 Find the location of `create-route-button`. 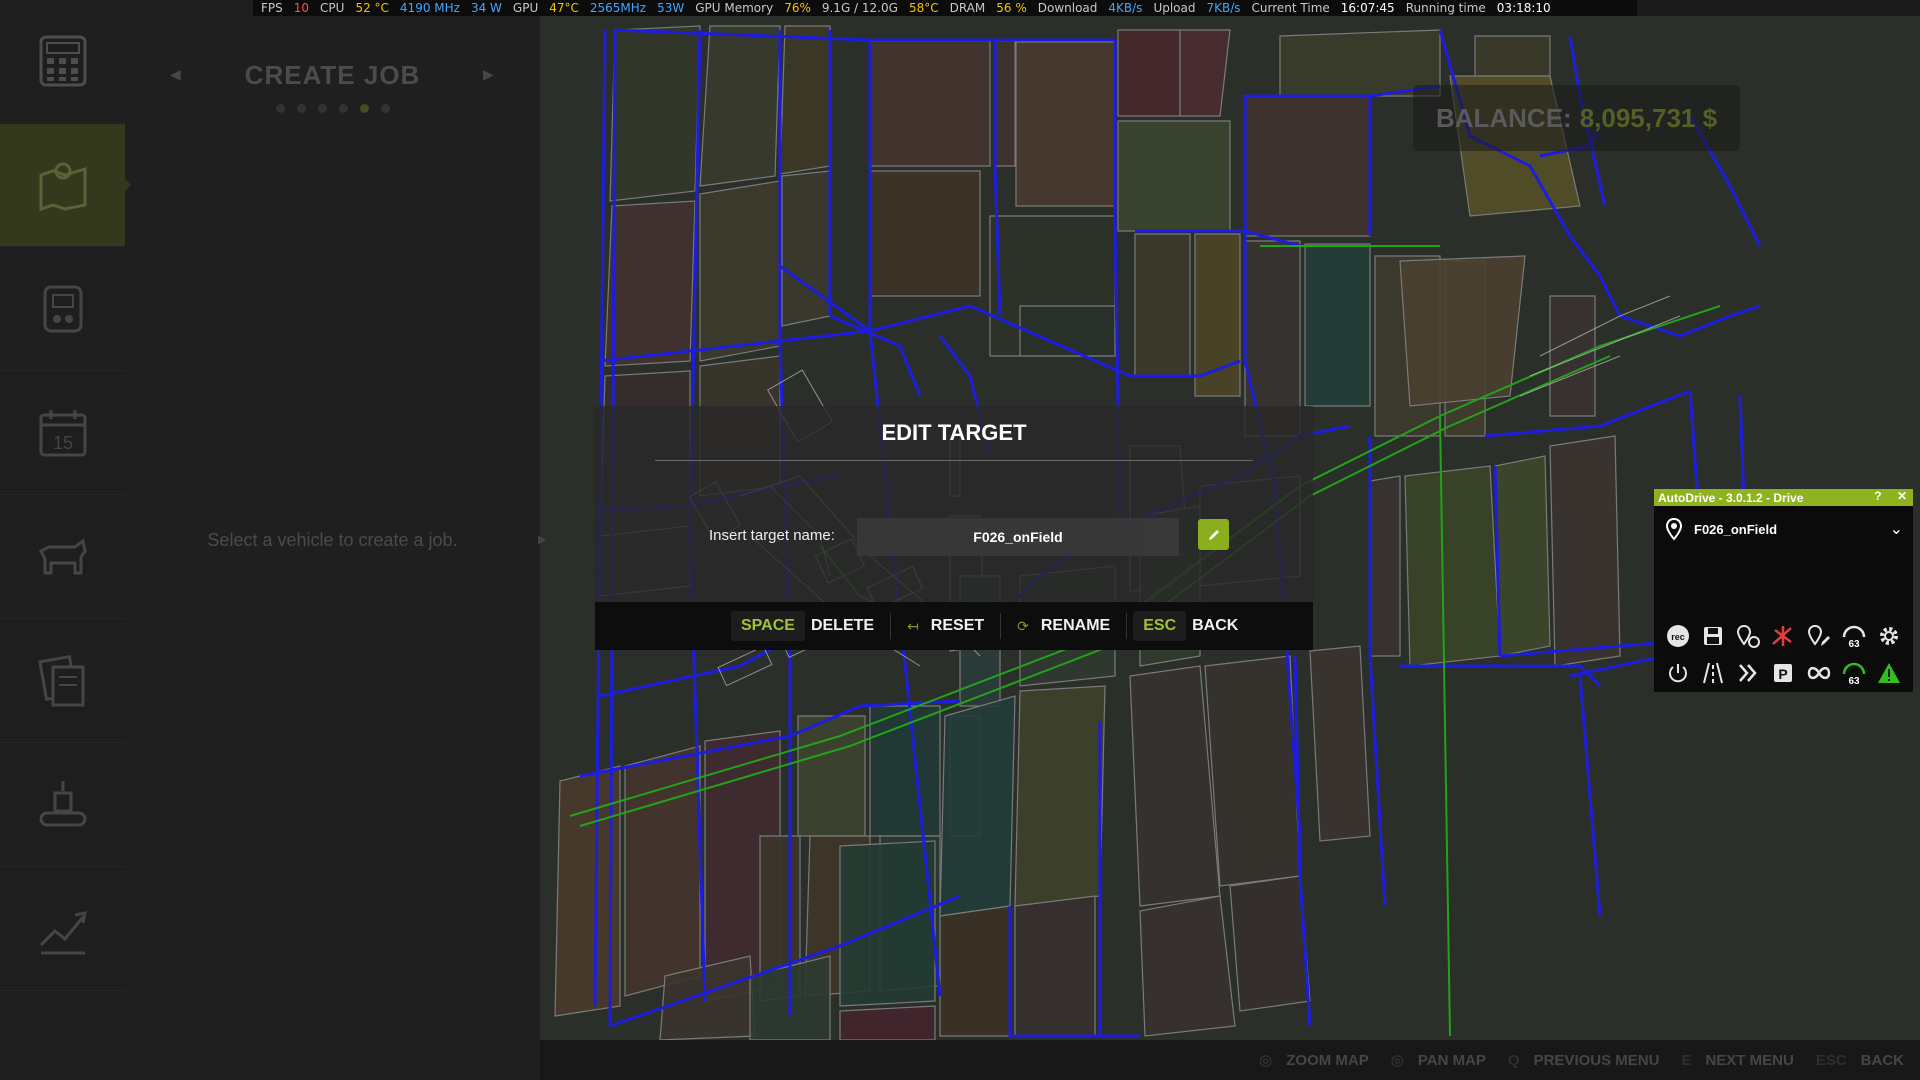

create-route-button is located at coordinates (1783, 636).